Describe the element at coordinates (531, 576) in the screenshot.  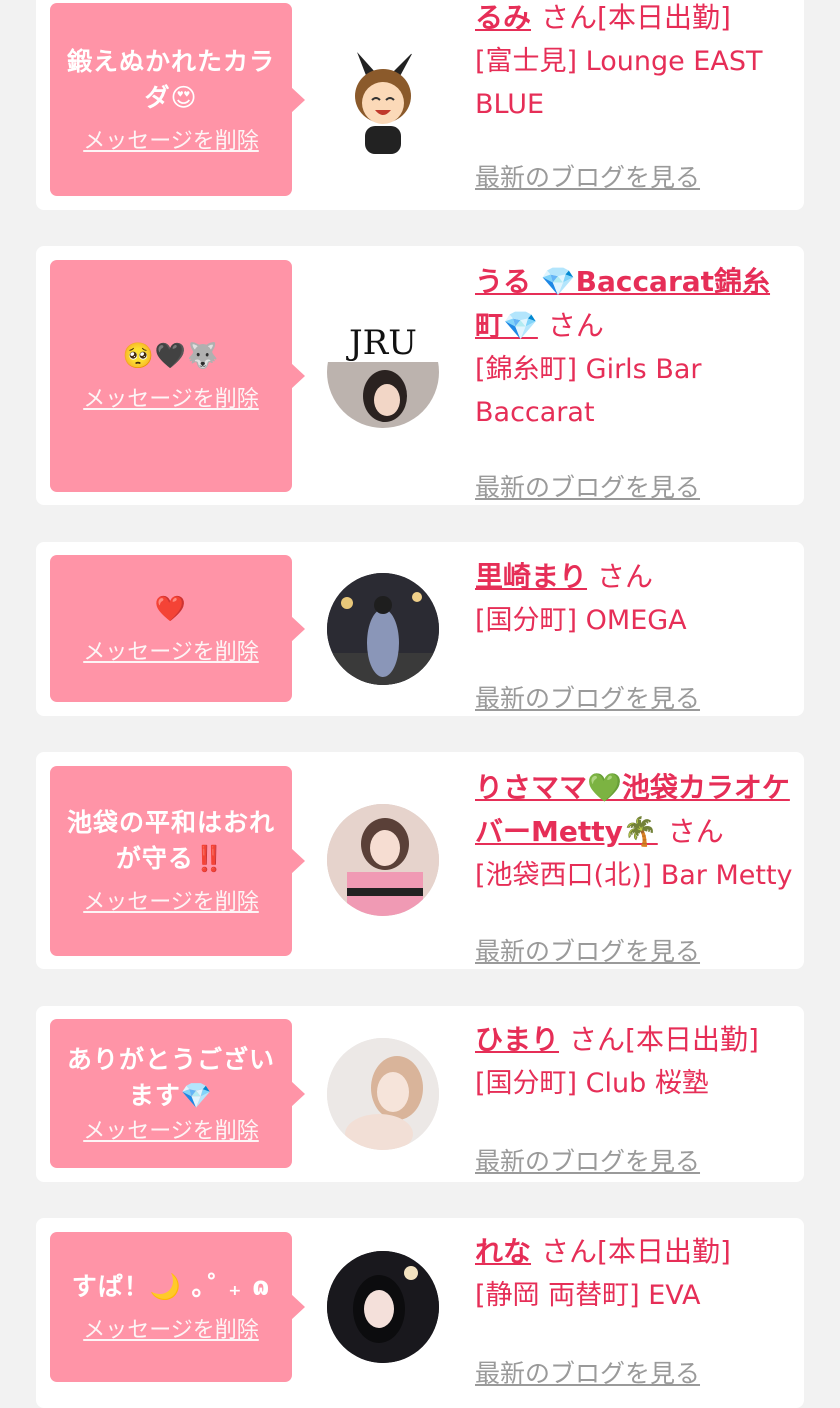
I see `cast-name-link: 里崎まり` at that location.